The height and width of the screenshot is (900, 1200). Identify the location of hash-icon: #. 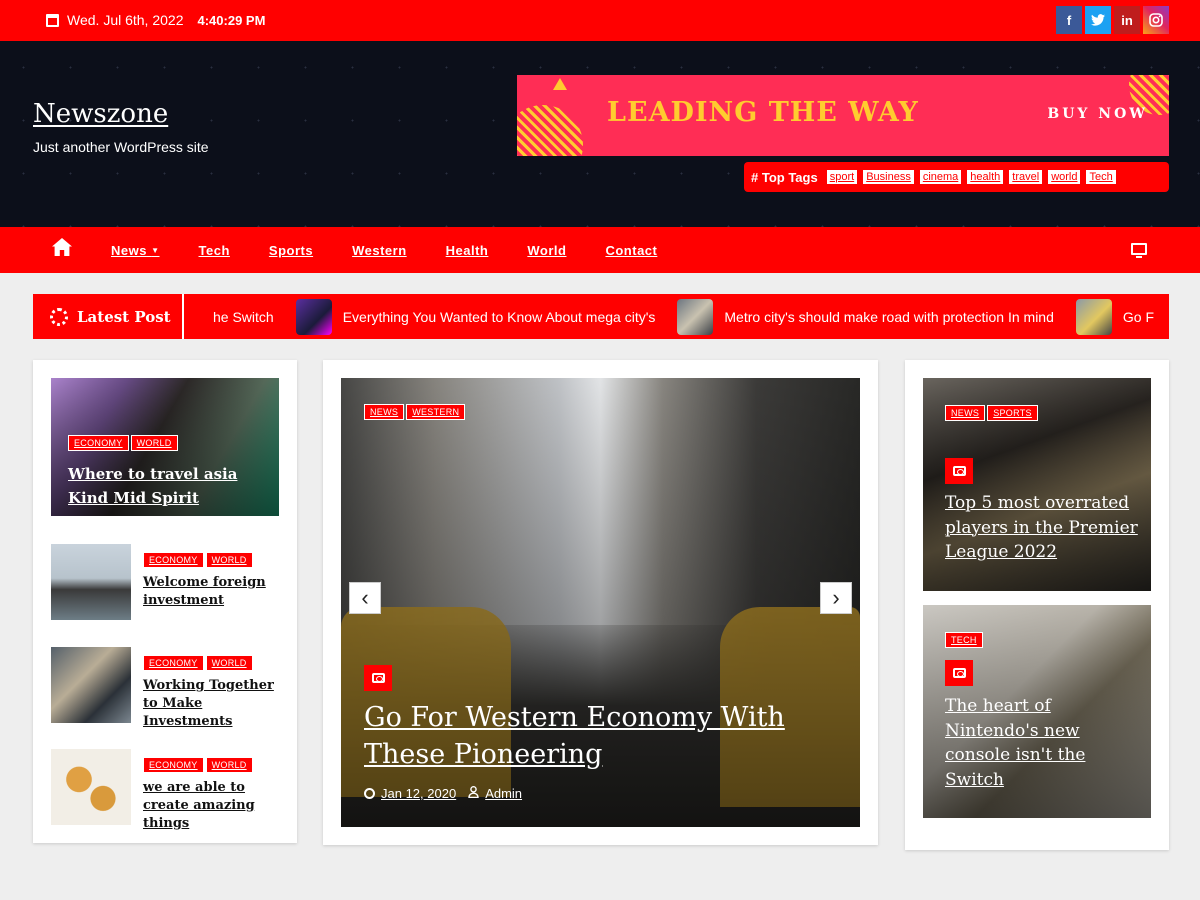
(755, 177).